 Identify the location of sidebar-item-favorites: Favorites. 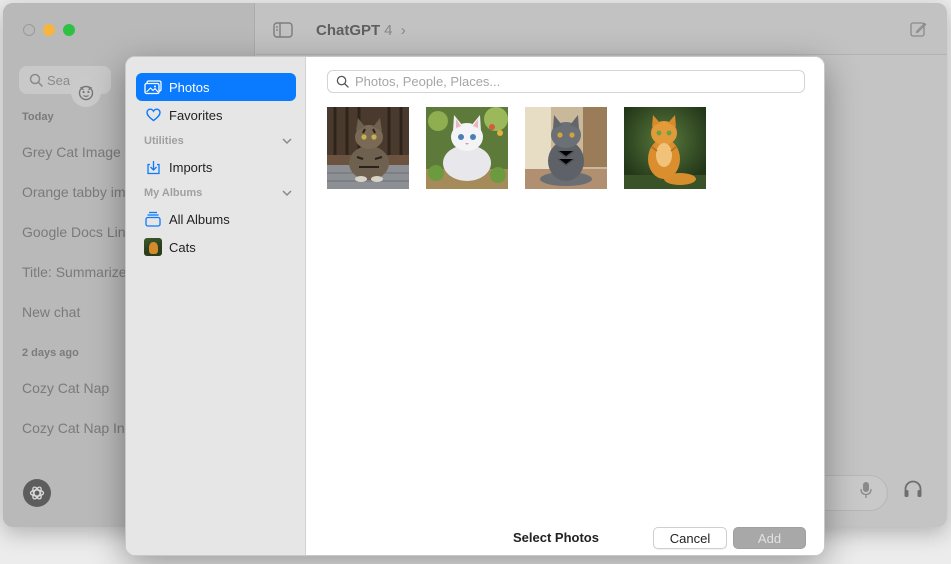
(216, 115).